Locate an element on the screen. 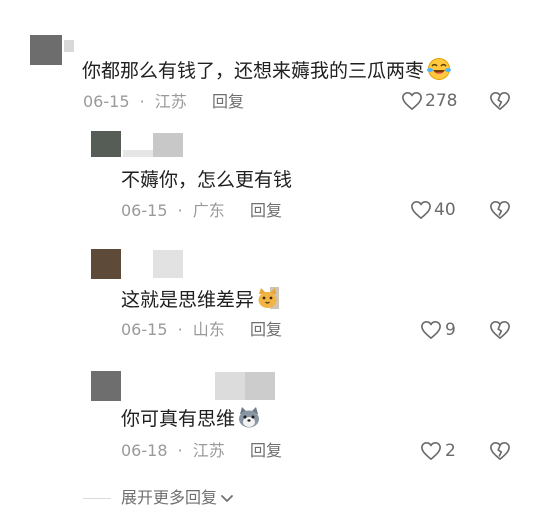  comment-meta: 06-15 · 广东 is located at coordinates (173, 211).